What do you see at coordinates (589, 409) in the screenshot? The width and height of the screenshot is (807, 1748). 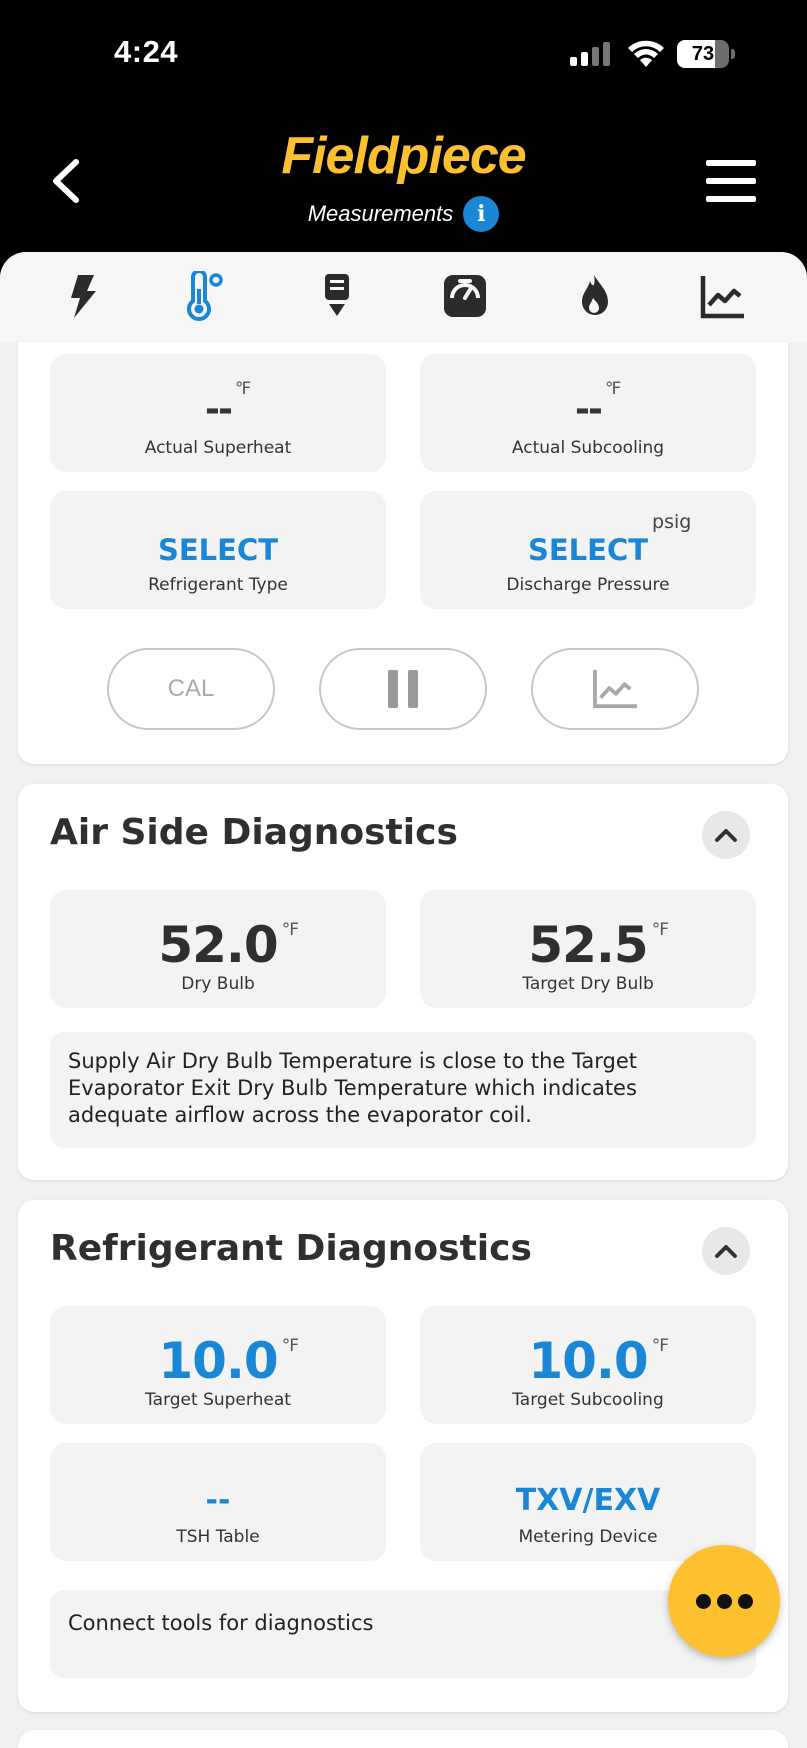 I see `actual-subcooling-value: --` at bounding box center [589, 409].